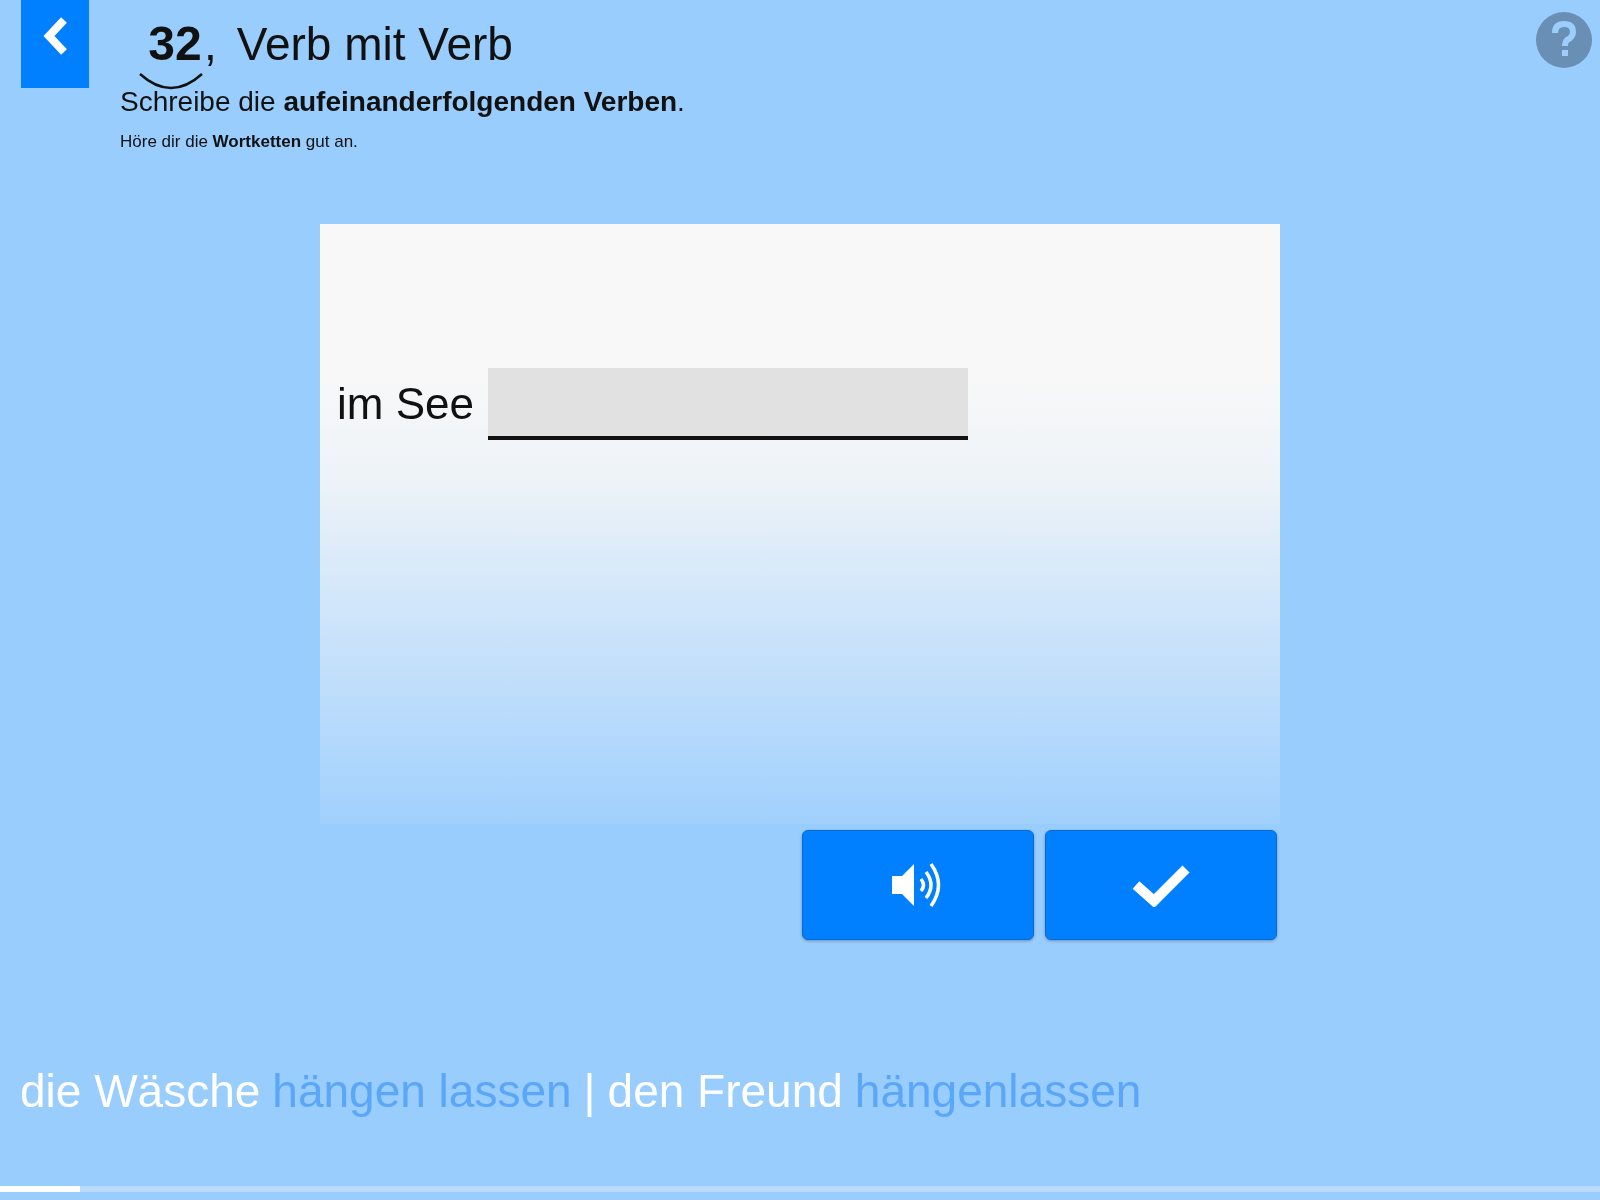  I want to click on checkmark-icon, so click(1161, 885).